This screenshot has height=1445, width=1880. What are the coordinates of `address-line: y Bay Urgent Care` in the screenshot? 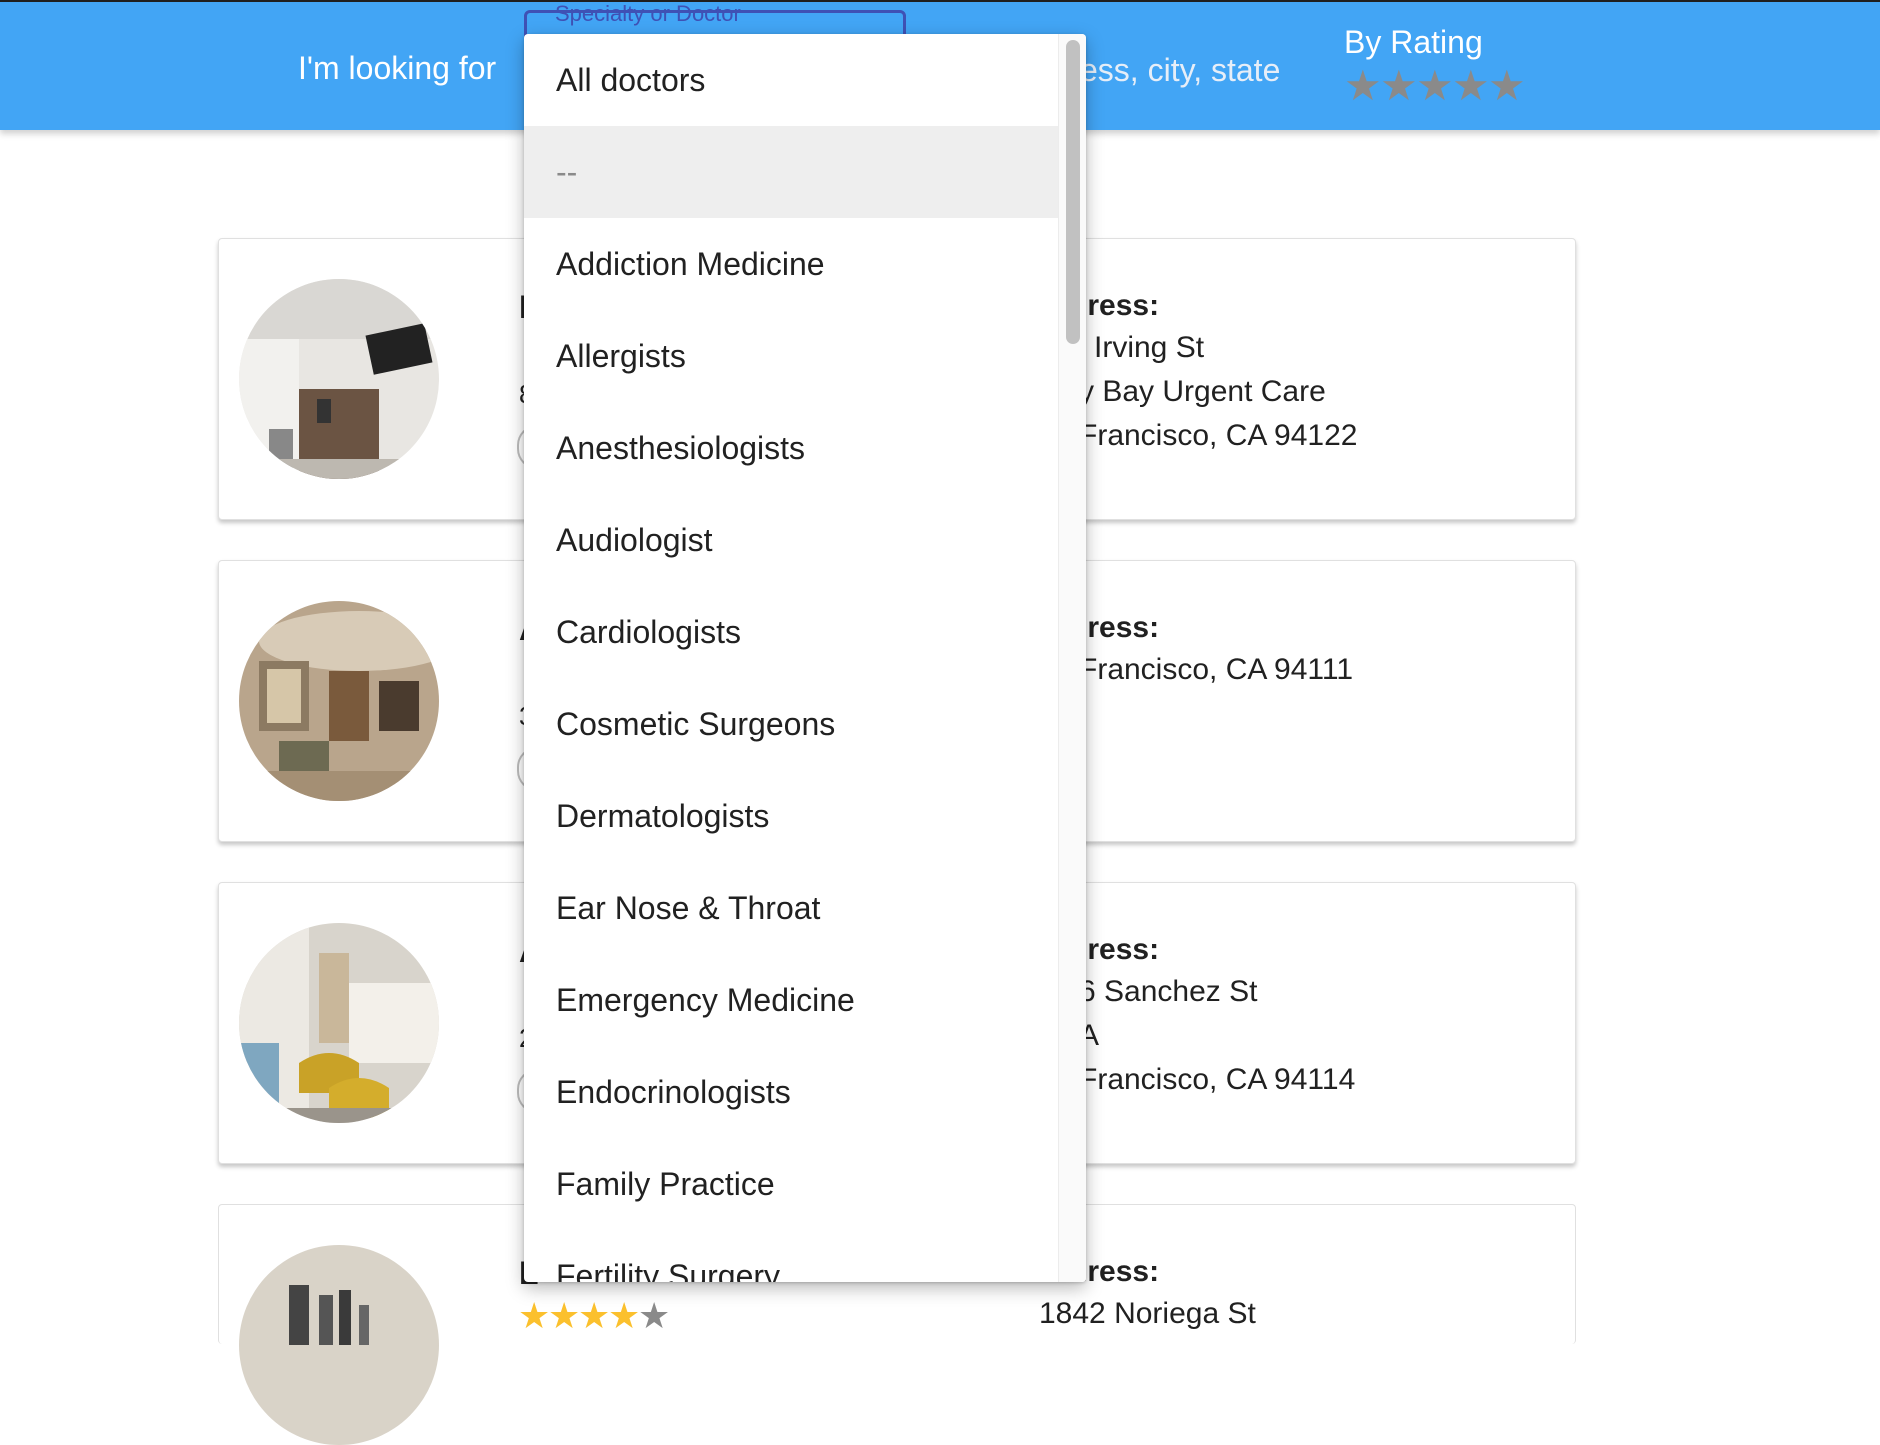 It's located at (1202, 391).